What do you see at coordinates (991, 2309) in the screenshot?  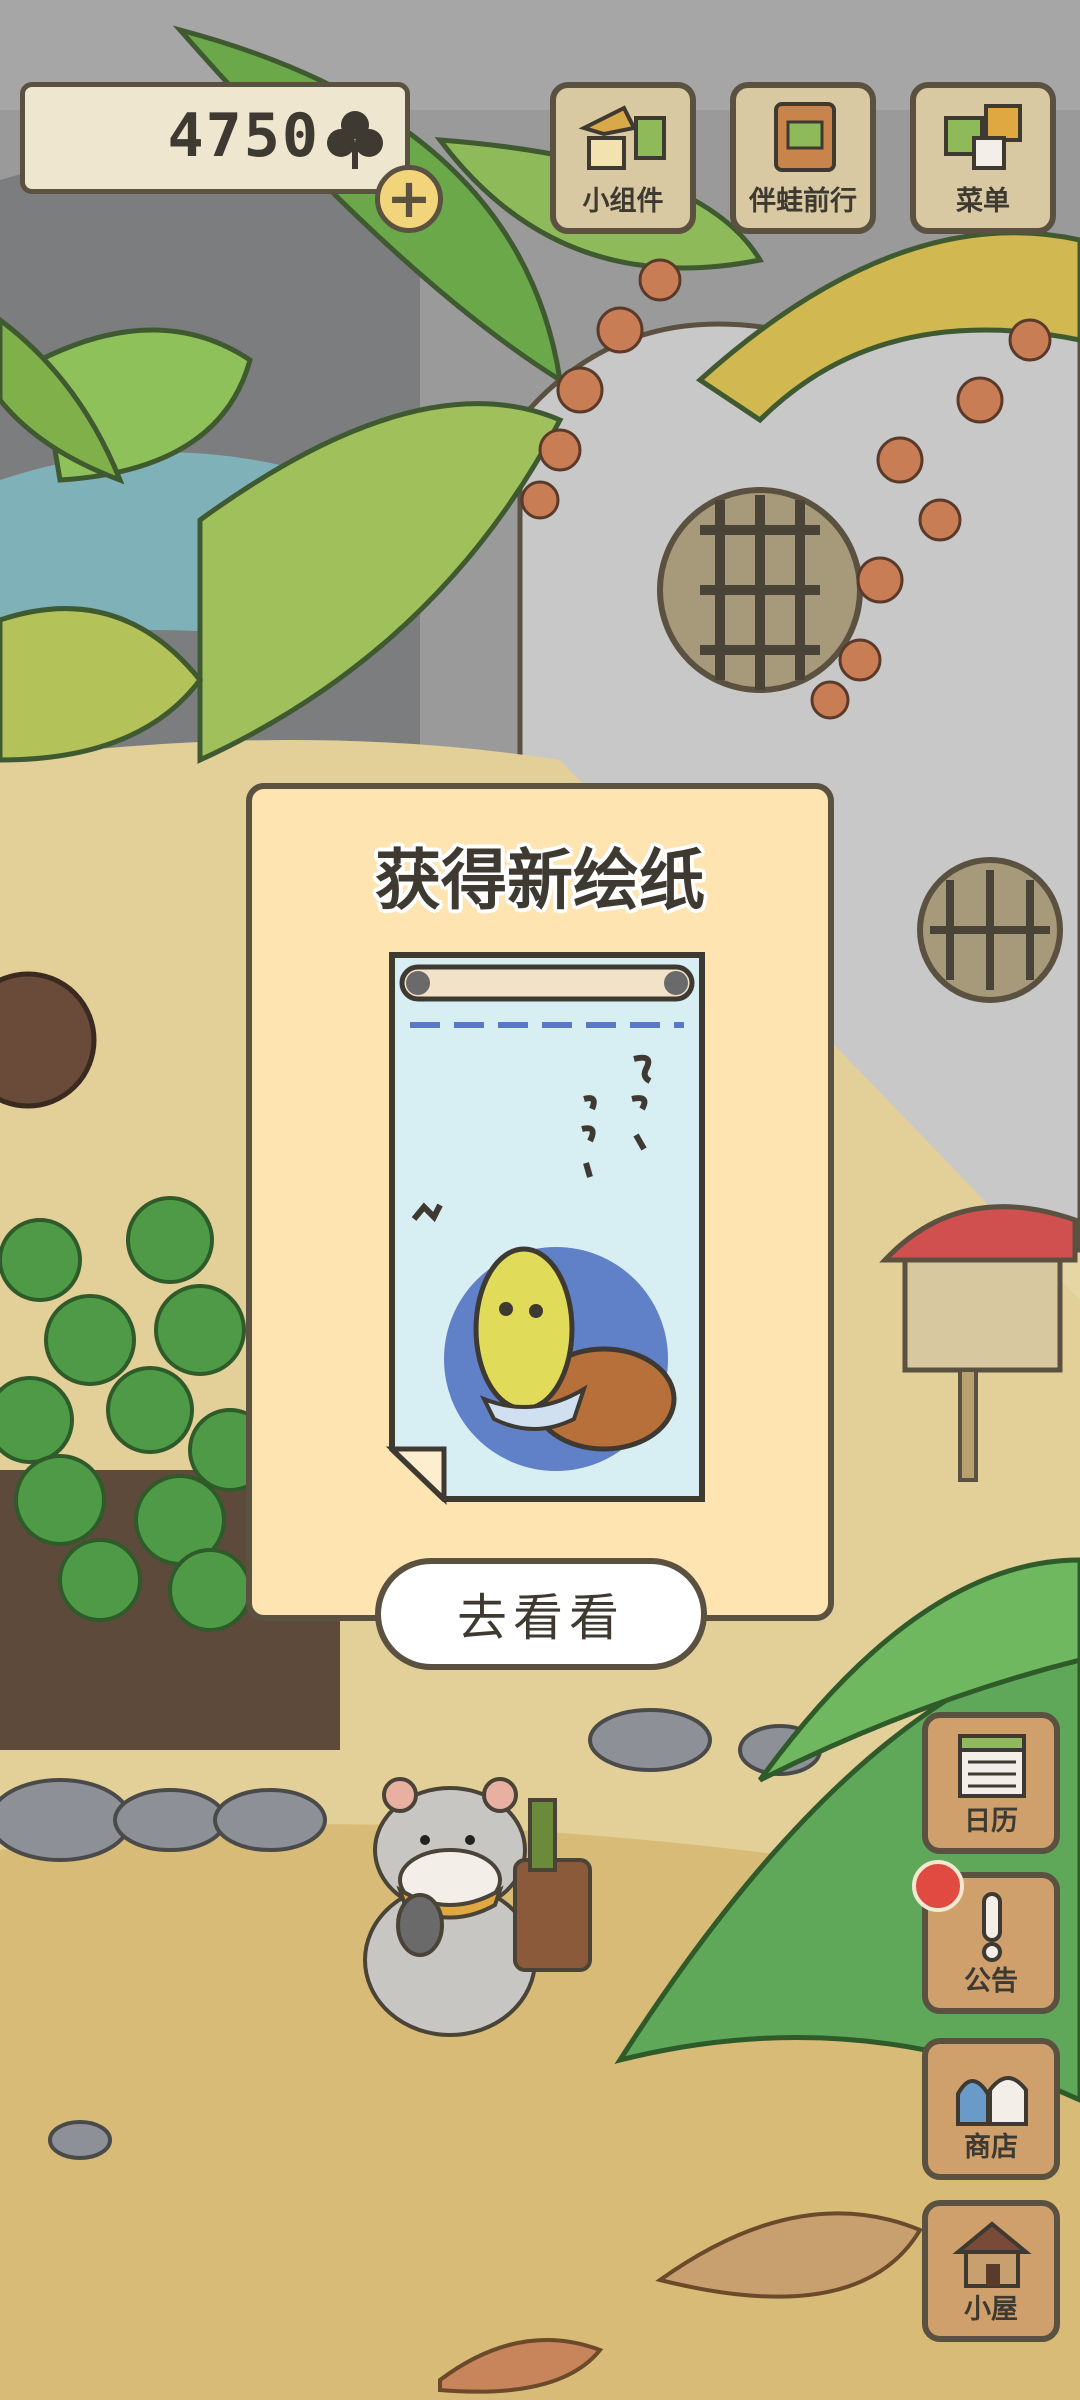 I see `house-button-label: 小屋` at bounding box center [991, 2309].